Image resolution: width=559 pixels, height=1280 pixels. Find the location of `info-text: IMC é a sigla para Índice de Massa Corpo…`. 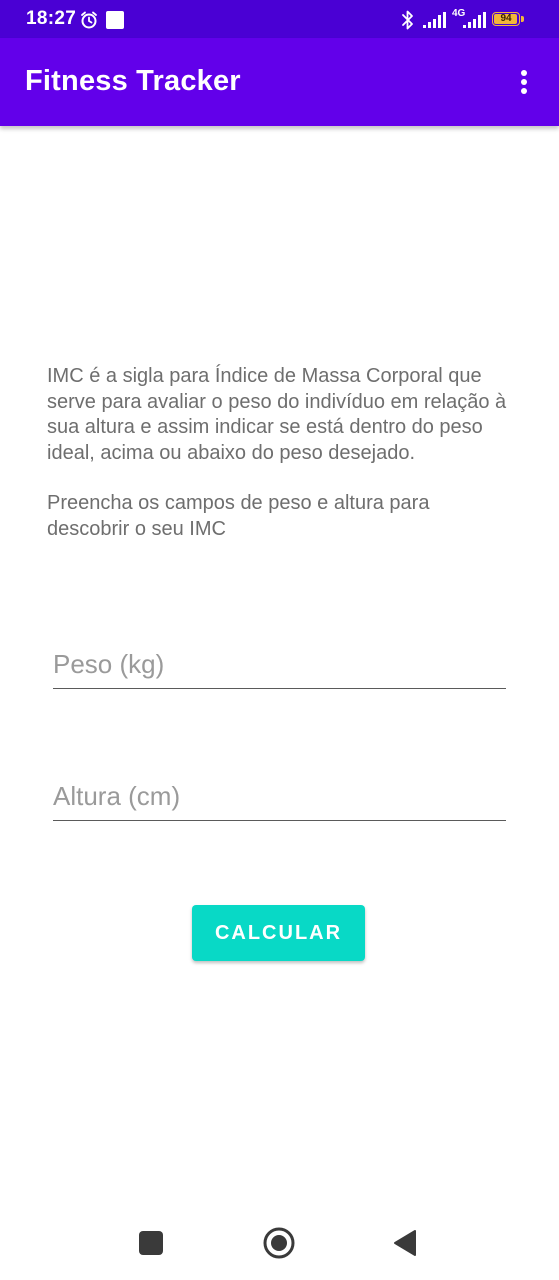

info-text: IMC é a sigla para Índice de Massa Corpo… is located at coordinates (282, 453).